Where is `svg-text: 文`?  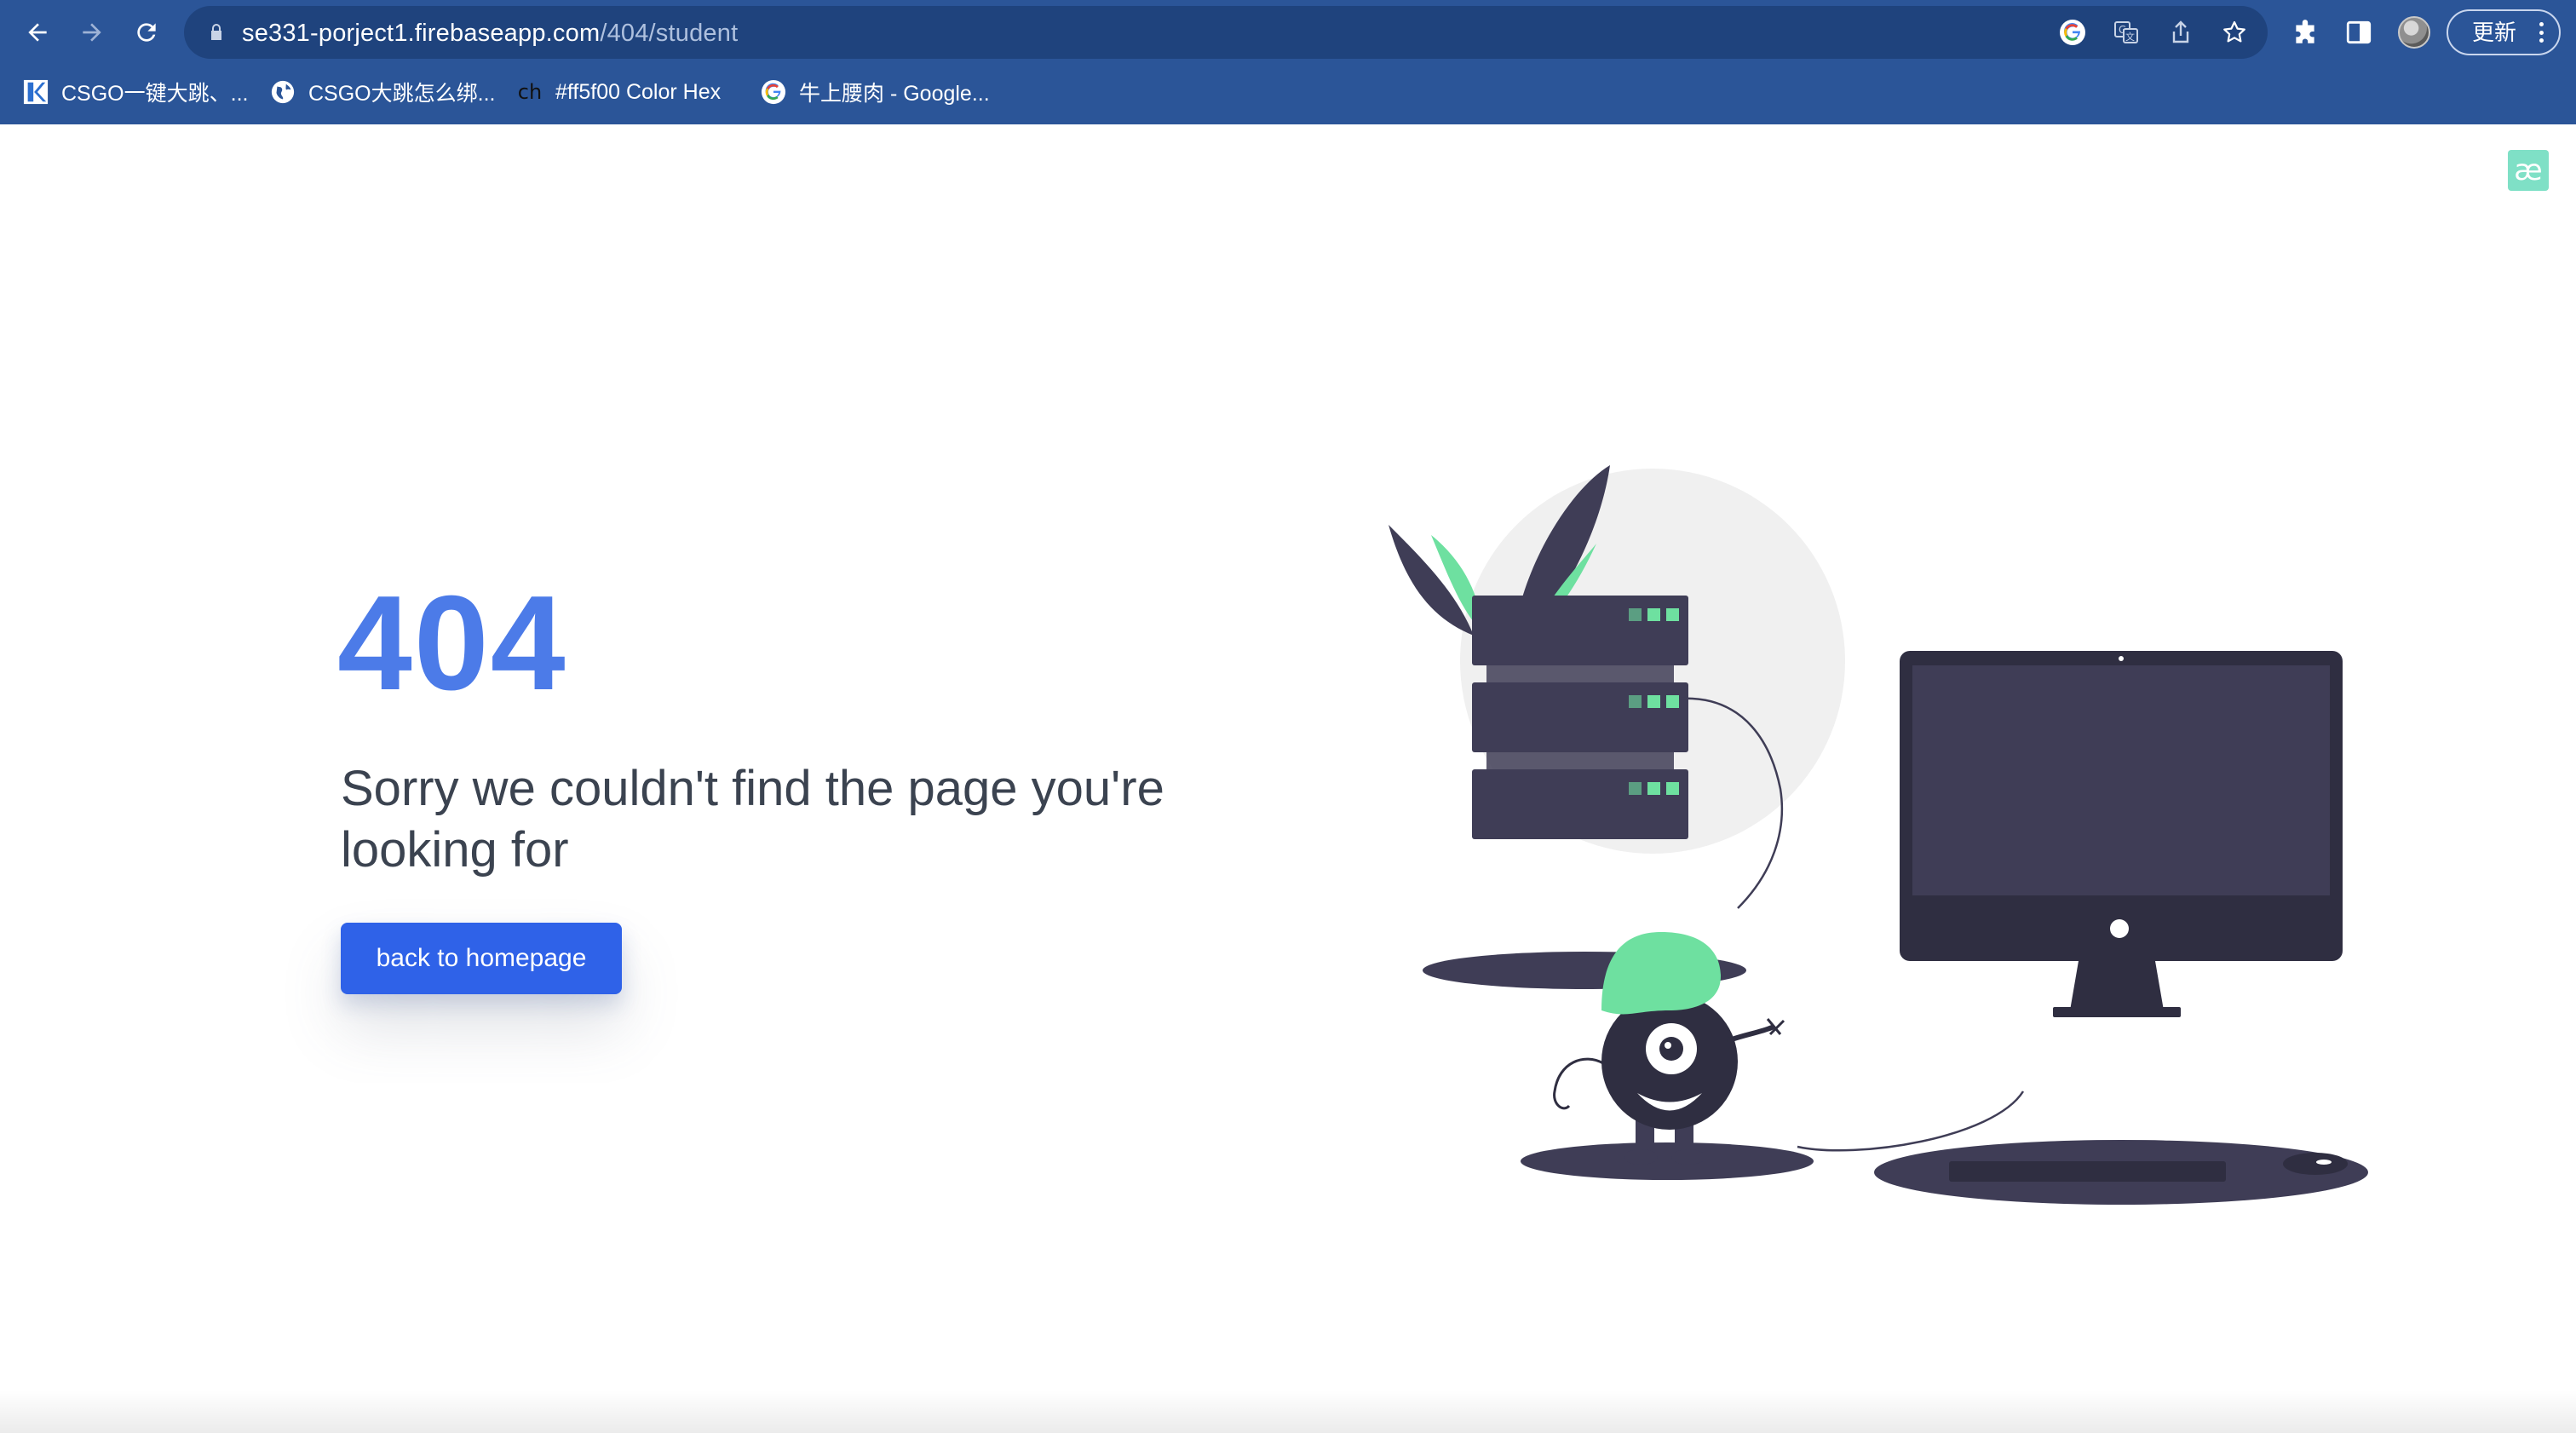
svg-text: 文 is located at coordinates (2130, 37).